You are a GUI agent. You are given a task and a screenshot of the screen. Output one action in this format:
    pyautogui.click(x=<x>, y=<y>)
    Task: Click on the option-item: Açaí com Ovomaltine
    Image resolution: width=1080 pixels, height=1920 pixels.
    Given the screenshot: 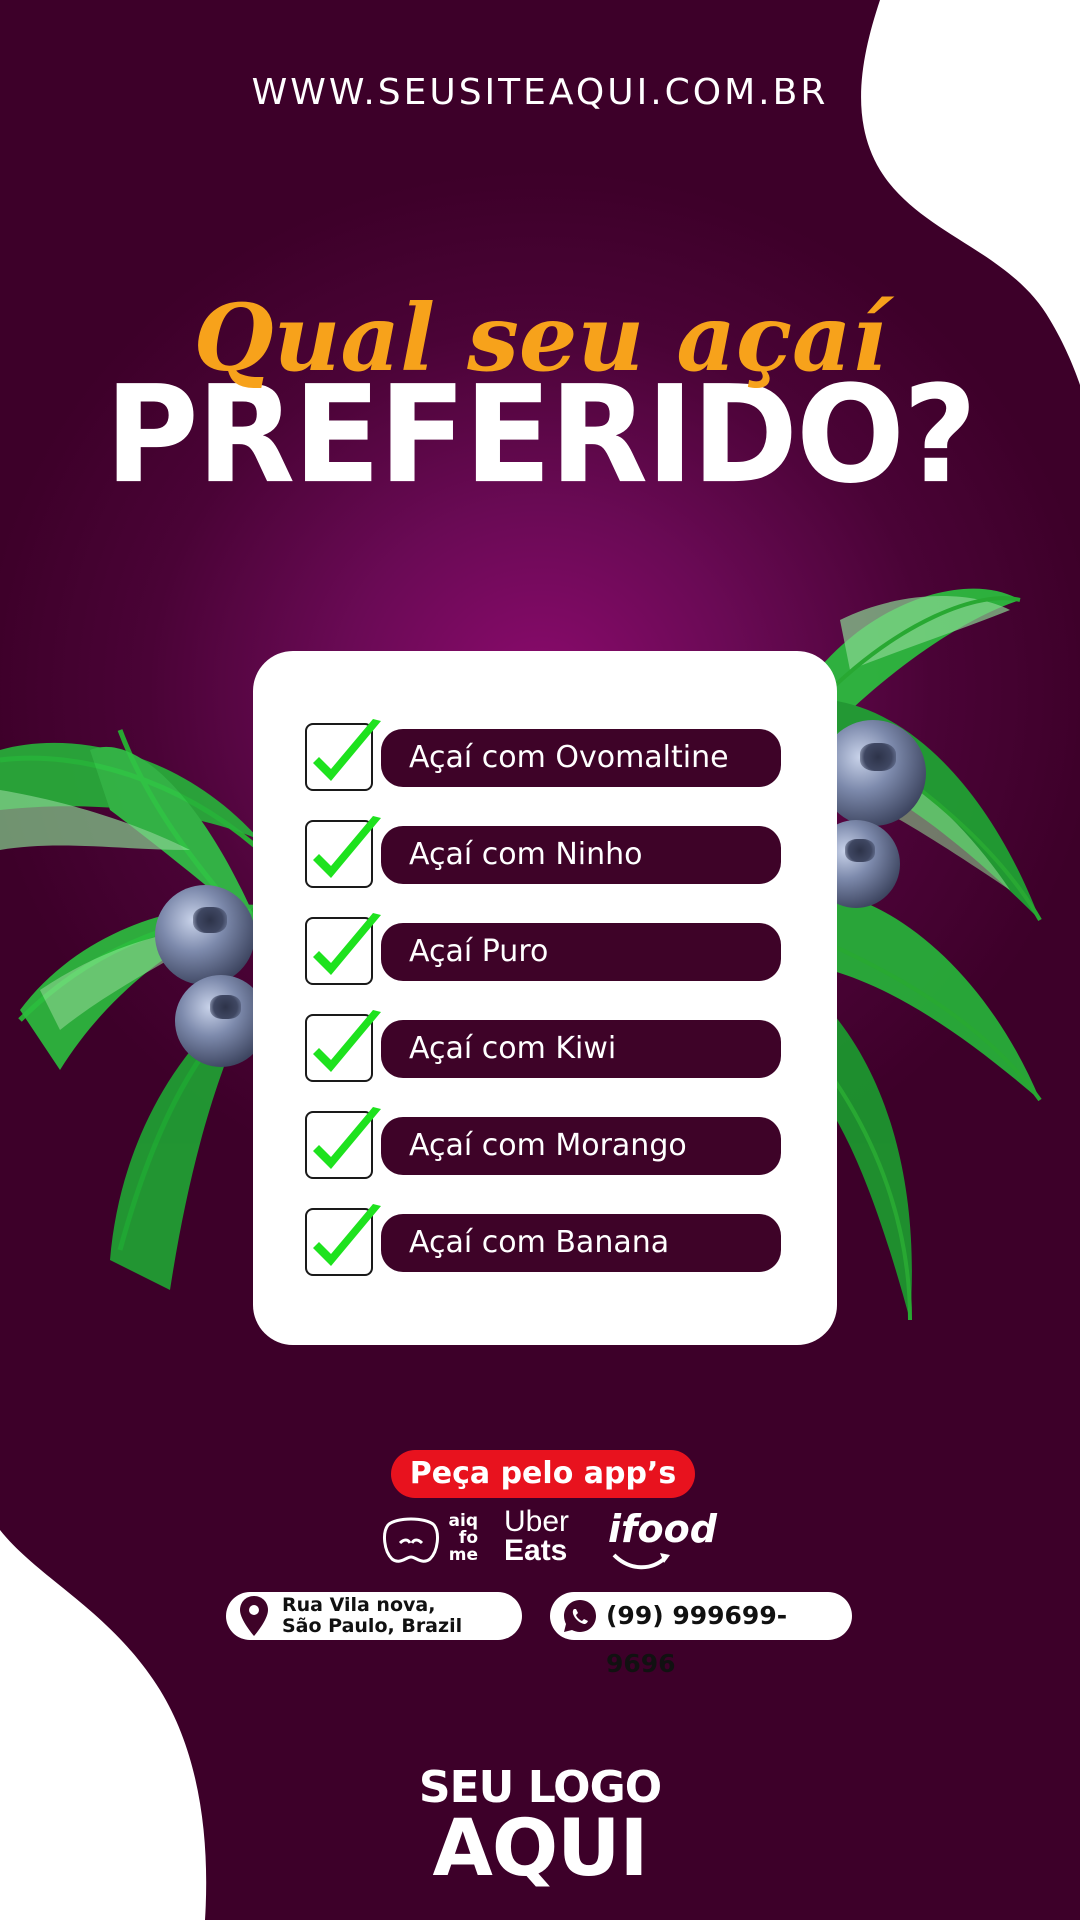 What is the action you would take?
    pyautogui.click(x=545, y=755)
    